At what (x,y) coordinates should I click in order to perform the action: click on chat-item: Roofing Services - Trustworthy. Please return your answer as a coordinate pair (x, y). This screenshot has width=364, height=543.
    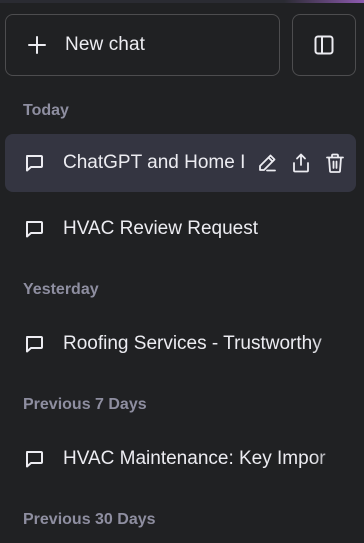
    Looking at the image, I should click on (180, 344).